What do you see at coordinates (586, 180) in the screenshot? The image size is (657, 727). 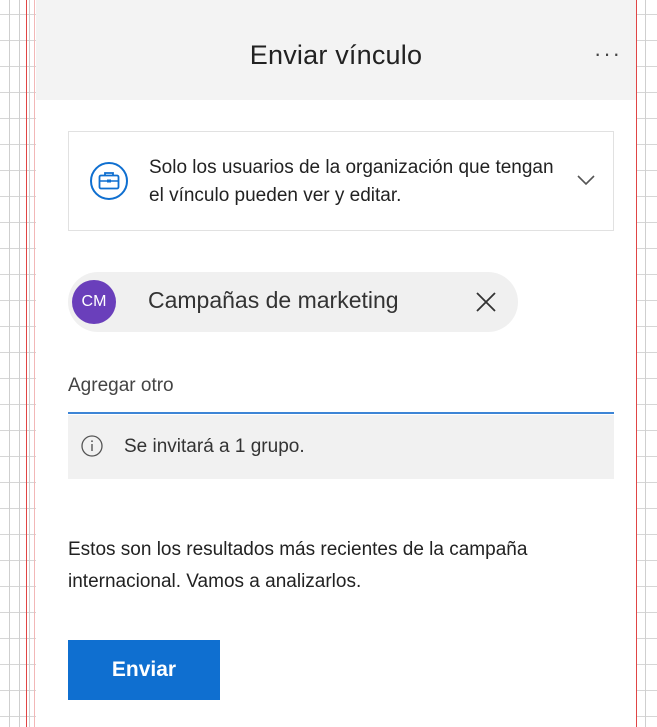 I see `chevron-down-icon` at bounding box center [586, 180].